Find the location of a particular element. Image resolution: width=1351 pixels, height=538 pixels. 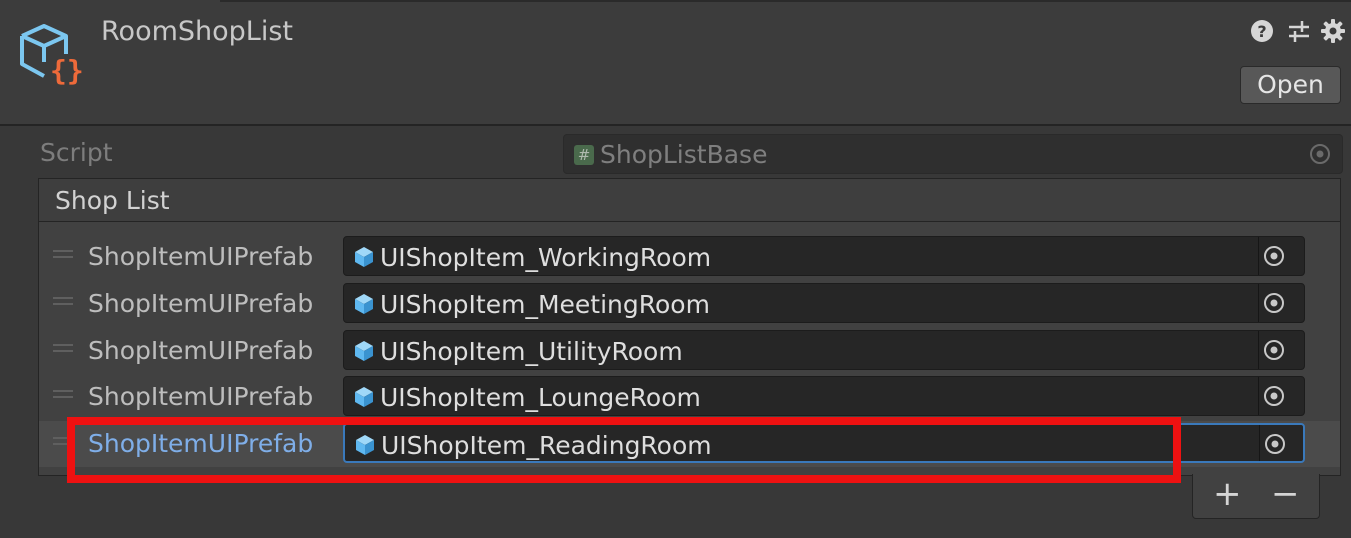

add-element-button: + is located at coordinates (1227, 494).